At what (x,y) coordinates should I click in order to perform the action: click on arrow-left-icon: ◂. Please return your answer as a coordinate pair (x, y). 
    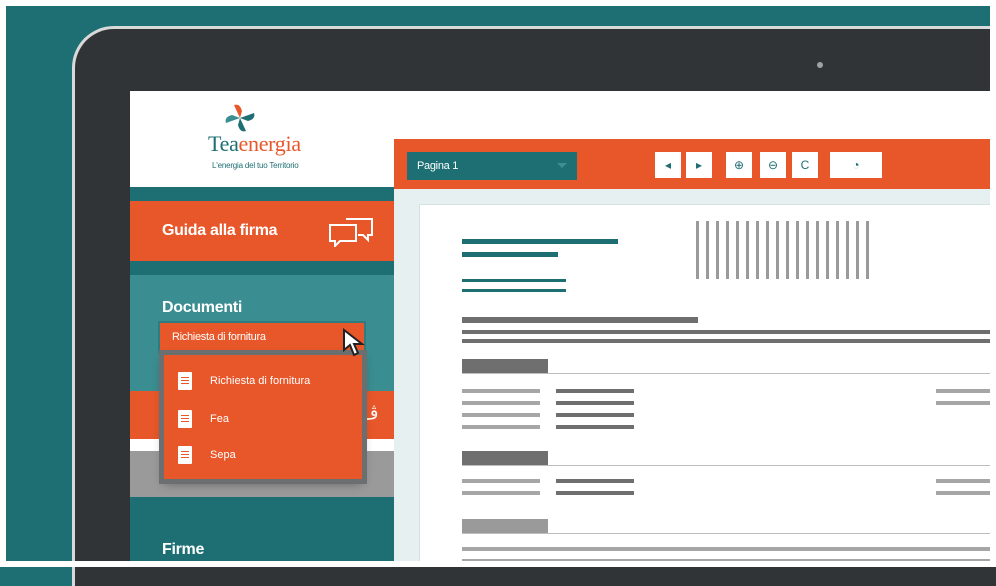
    Looking at the image, I should click on (668, 165).